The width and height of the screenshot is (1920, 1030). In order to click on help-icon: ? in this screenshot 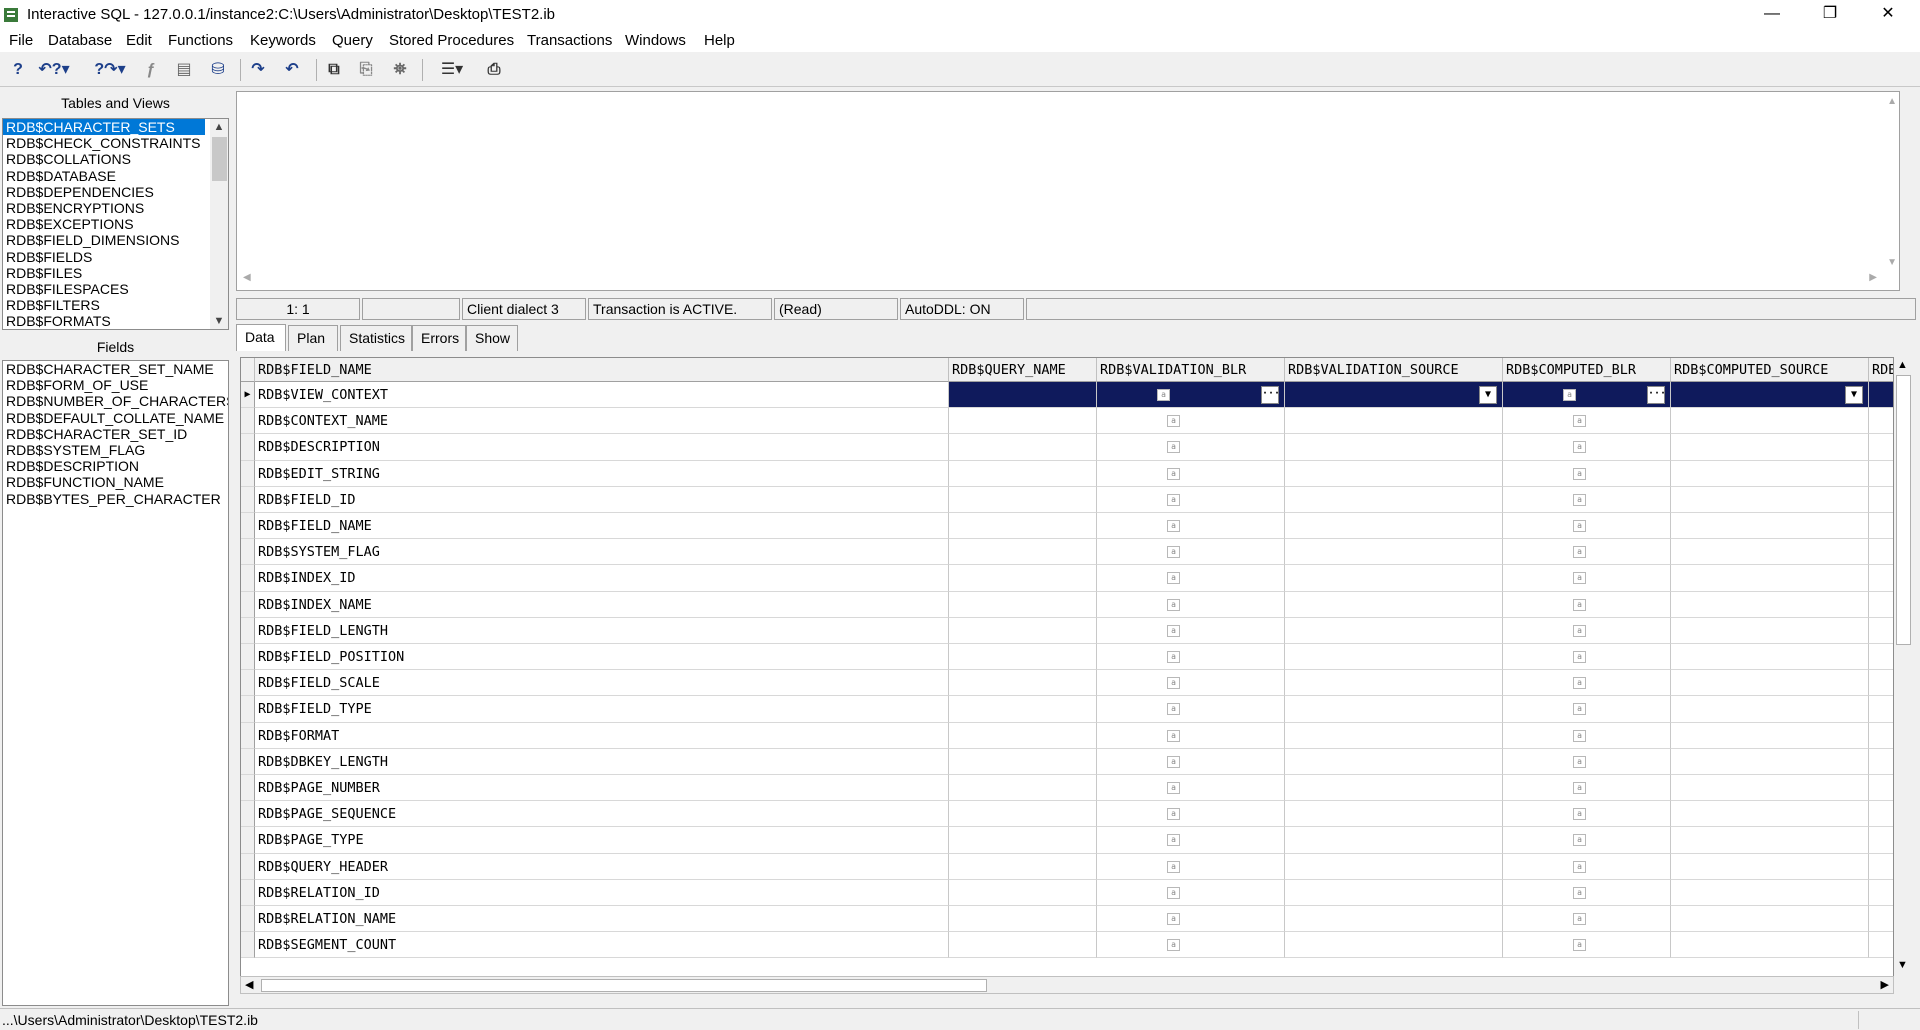, I will do `click(18, 70)`.